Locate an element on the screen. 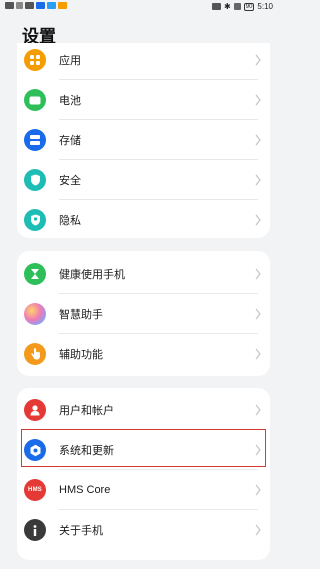  clock: 5:10 is located at coordinates (265, 6).